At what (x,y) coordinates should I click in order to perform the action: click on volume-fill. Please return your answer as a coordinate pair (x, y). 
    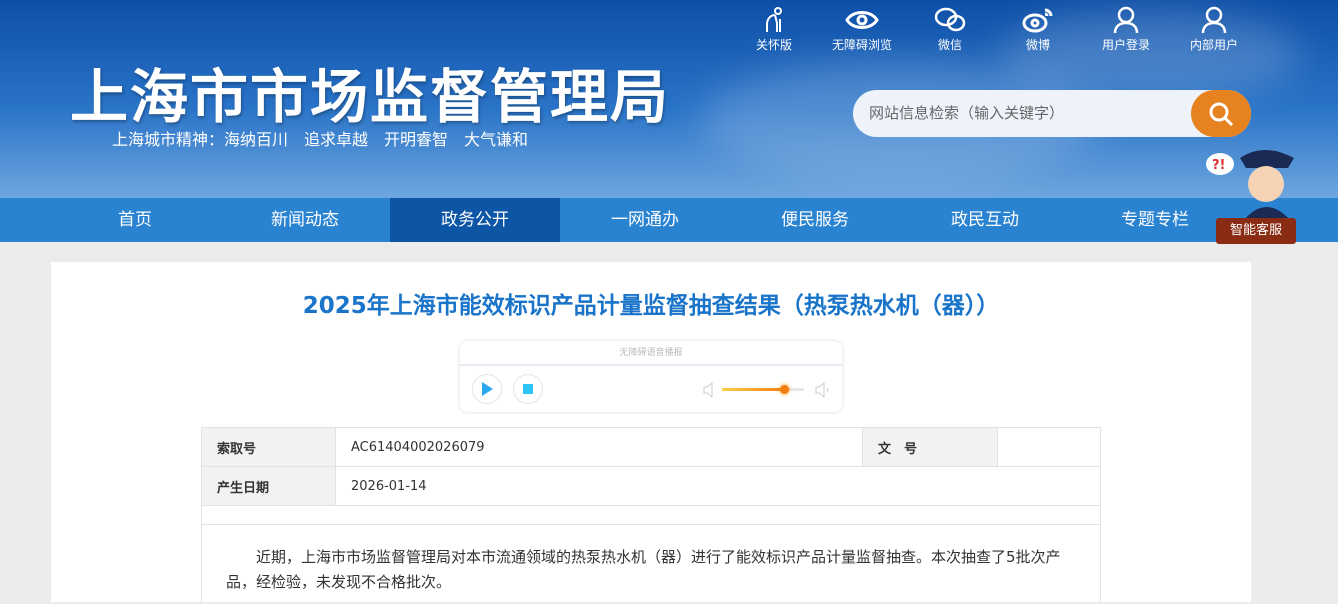
    Looking at the image, I should click on (753, 389).